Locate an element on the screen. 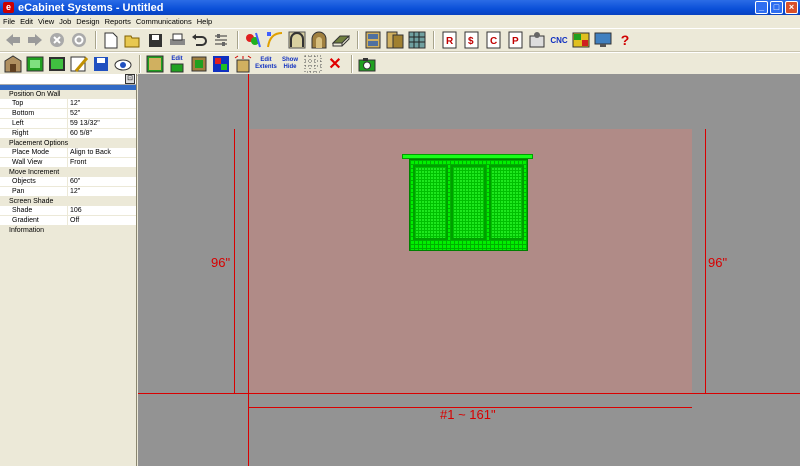  exploded-icon is located at coordinates (243, 64).